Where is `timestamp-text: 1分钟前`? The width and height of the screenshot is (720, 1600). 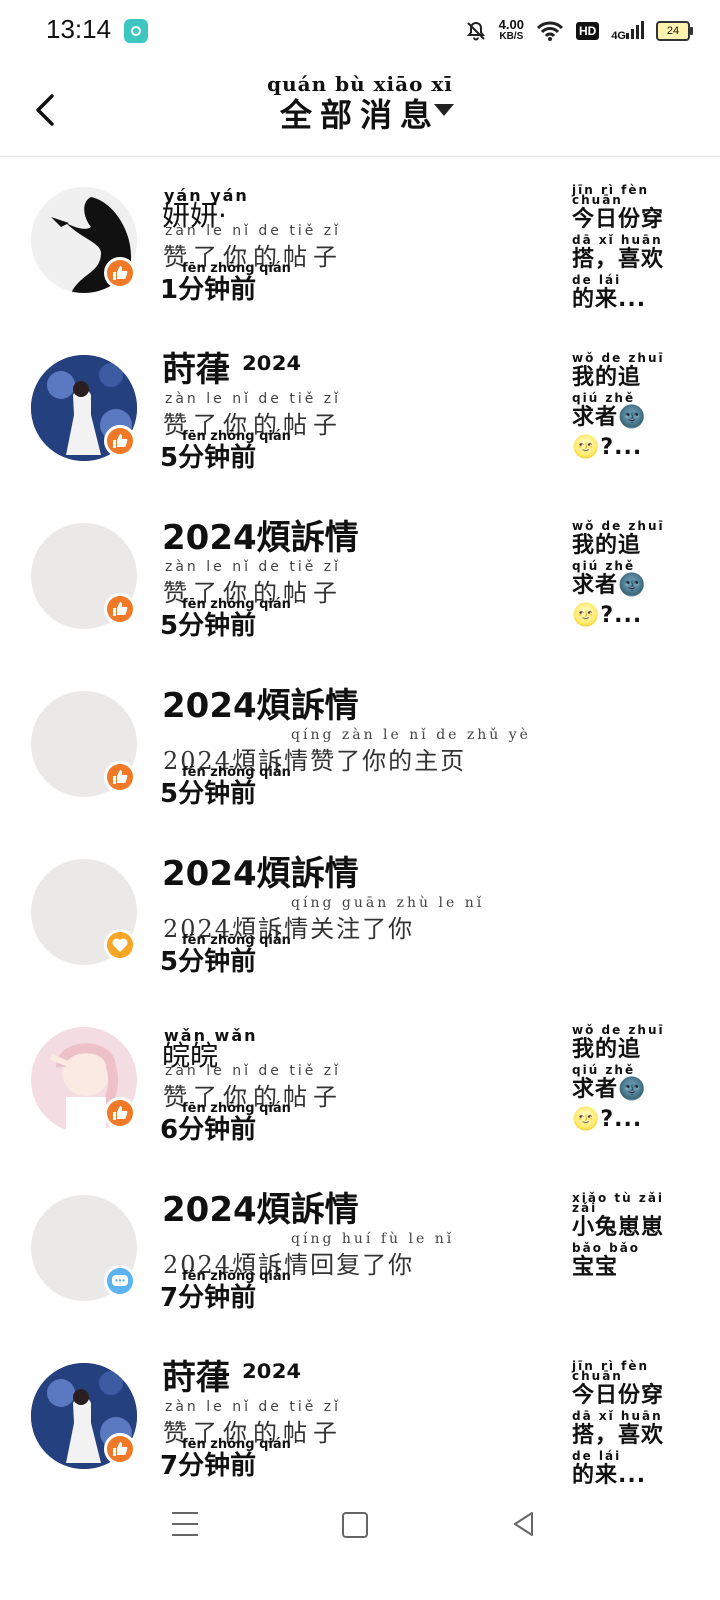 timestamp-text: 1分钟前 is located at coordinates (208, 290).